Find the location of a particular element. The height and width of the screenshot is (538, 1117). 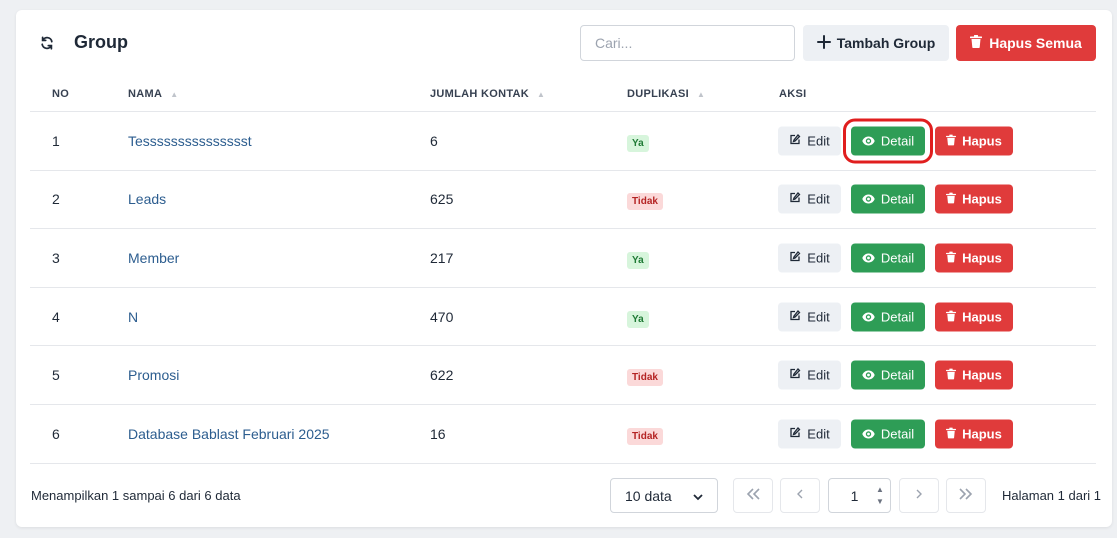

column-header-nama: NAMA ▲ is located at coordinates (153, 94).